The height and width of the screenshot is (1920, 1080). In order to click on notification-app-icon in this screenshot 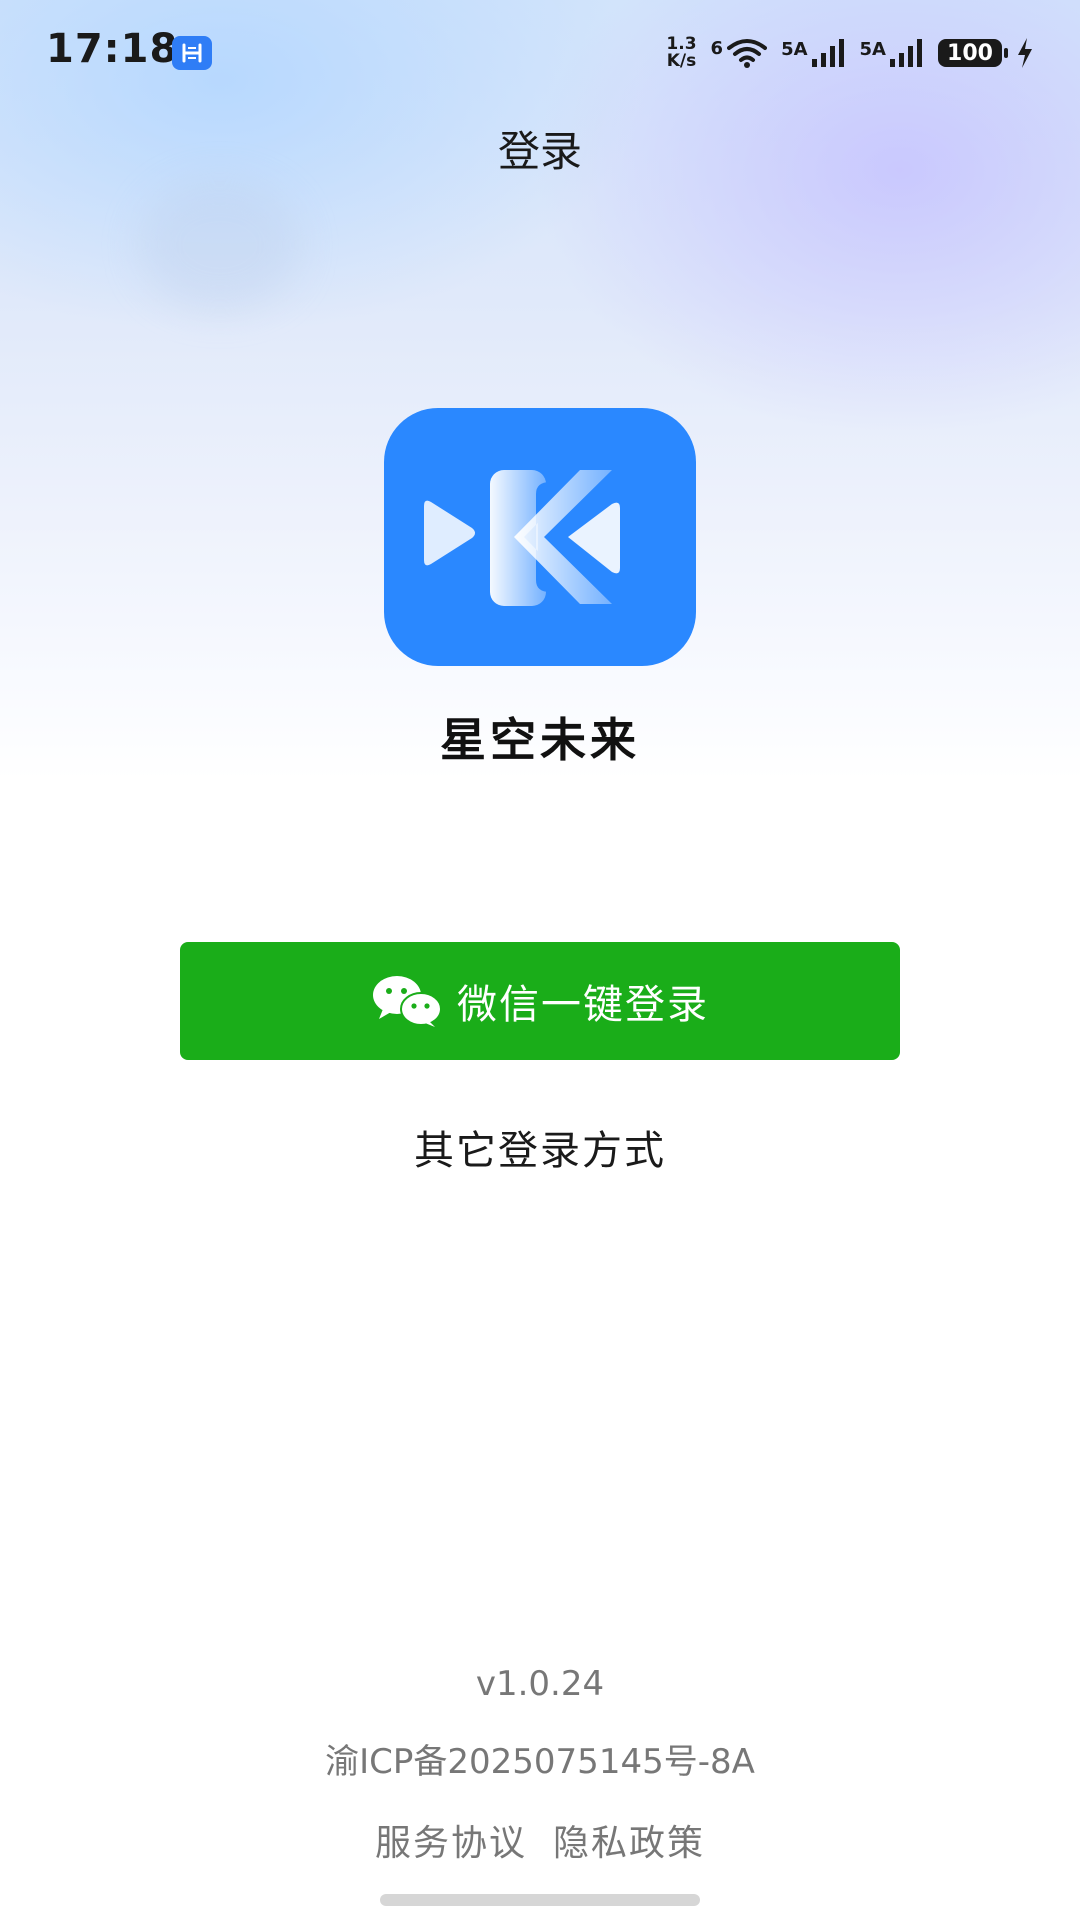, I will do `click(192, 53)`.